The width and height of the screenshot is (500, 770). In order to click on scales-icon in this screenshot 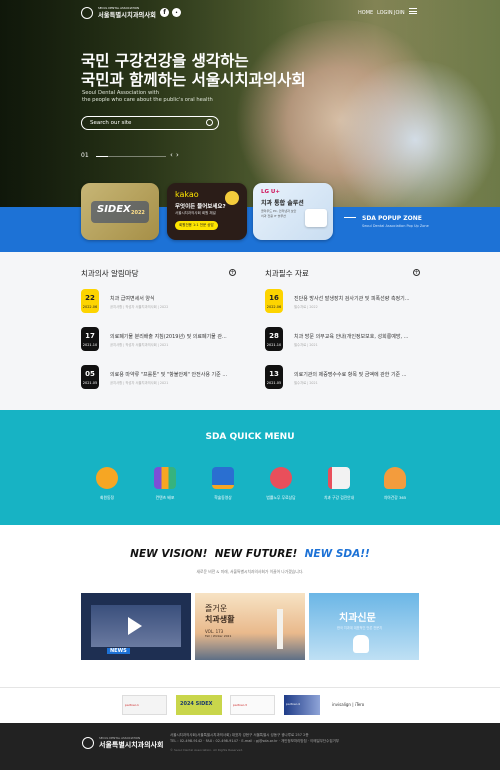, I will do `click(281, 478)`.